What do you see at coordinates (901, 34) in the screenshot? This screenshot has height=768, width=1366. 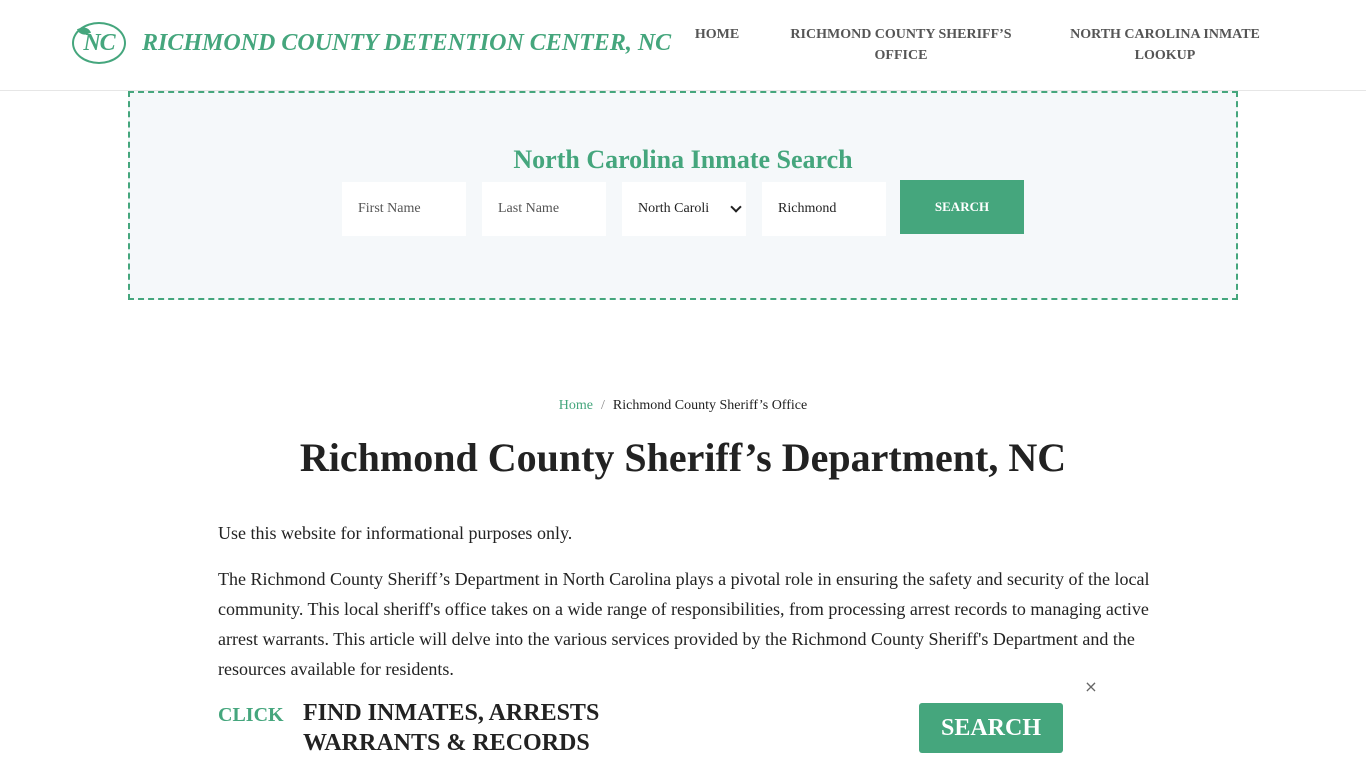 I see `nav-sheriff-label-line1: RICHMOND COUNTY SHERIFF’S` at bounding box center [901, 34].